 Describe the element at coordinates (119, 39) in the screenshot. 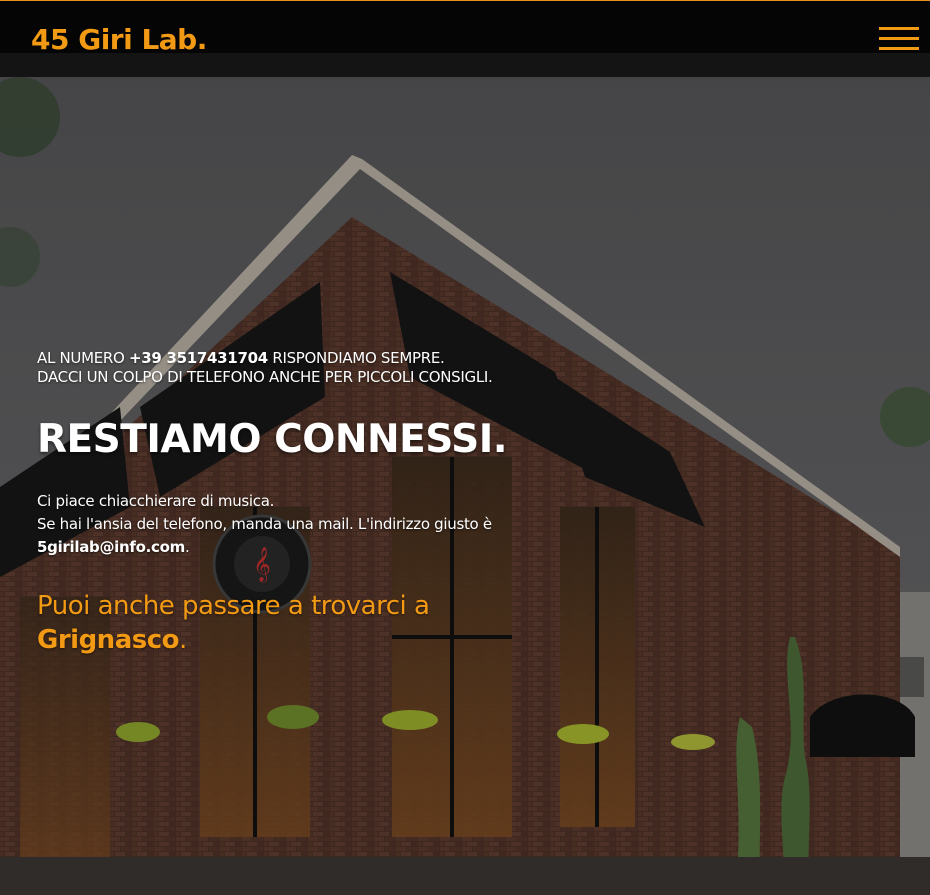

I see `site-logo: 45 Giri Lab.` at that location.